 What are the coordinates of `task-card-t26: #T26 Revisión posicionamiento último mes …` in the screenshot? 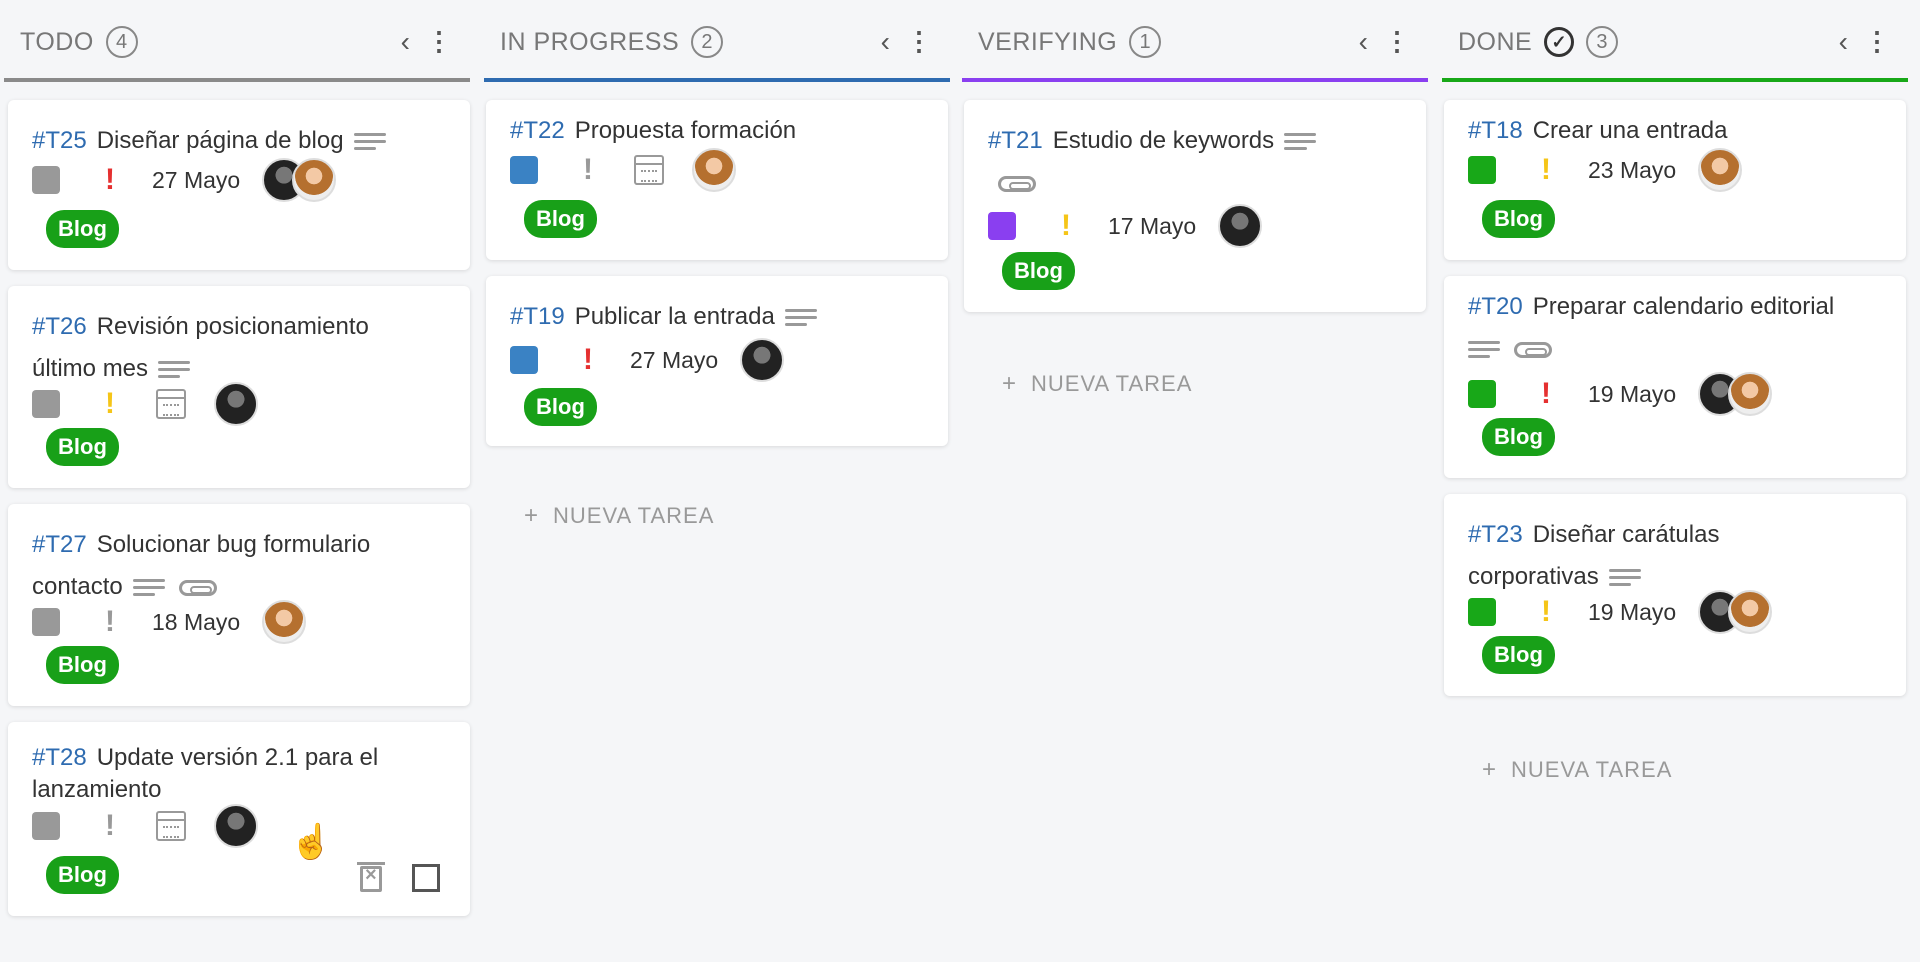 It's located at (239, 387).